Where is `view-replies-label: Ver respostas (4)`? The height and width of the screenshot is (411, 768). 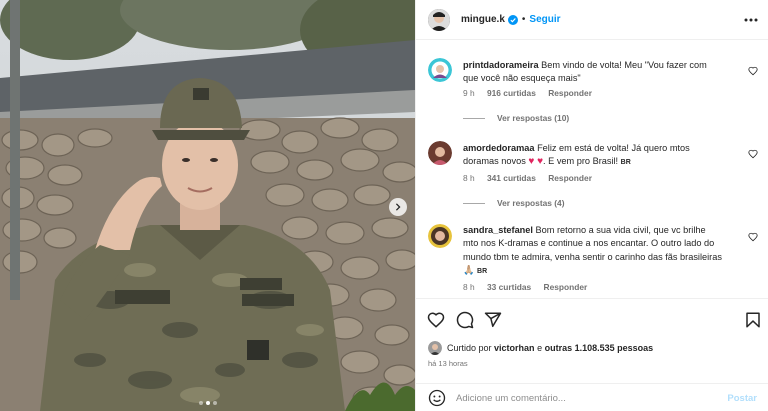
view-replies-label: Ver respostas (4) is located at coordinates (531, 203).